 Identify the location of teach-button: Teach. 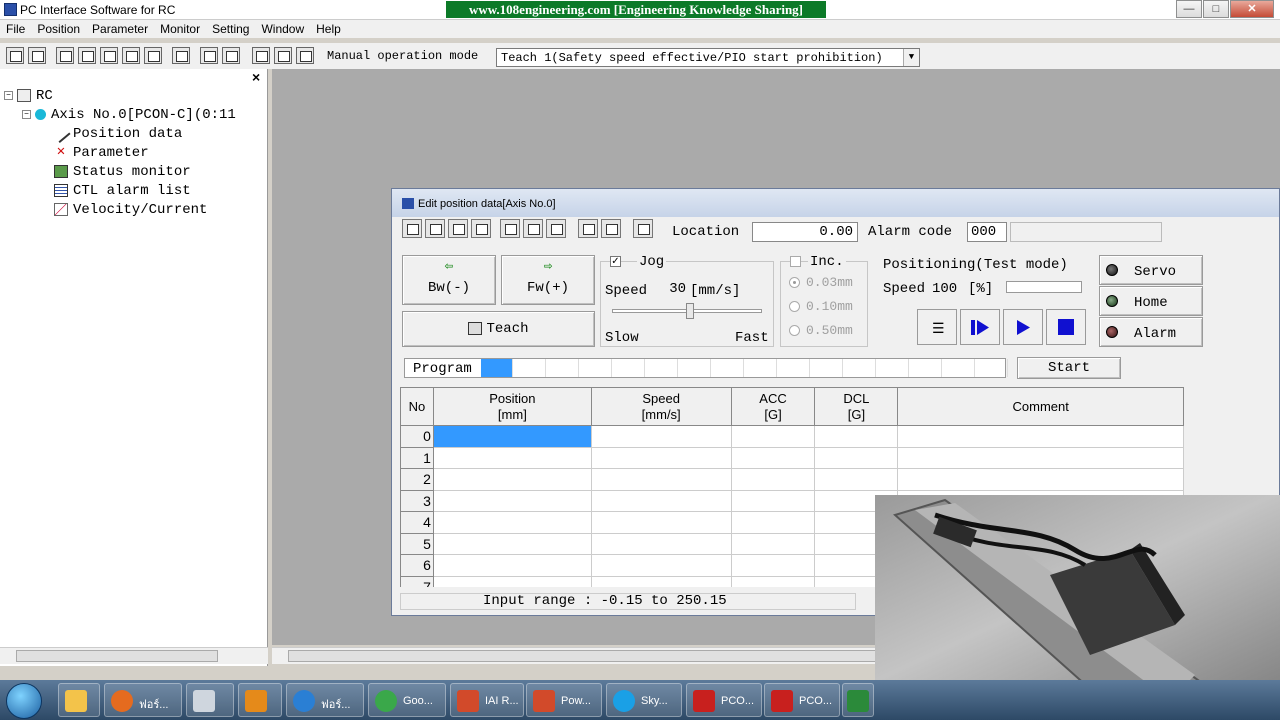
(498, 329).